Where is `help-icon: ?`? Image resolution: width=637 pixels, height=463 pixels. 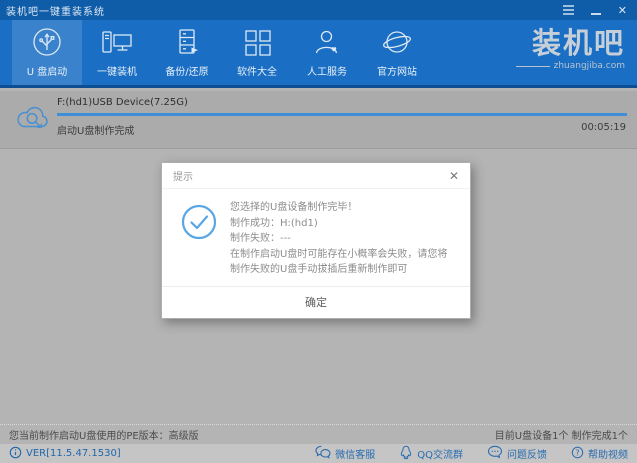
help-icon: ? is located at coordinates (577, 454).